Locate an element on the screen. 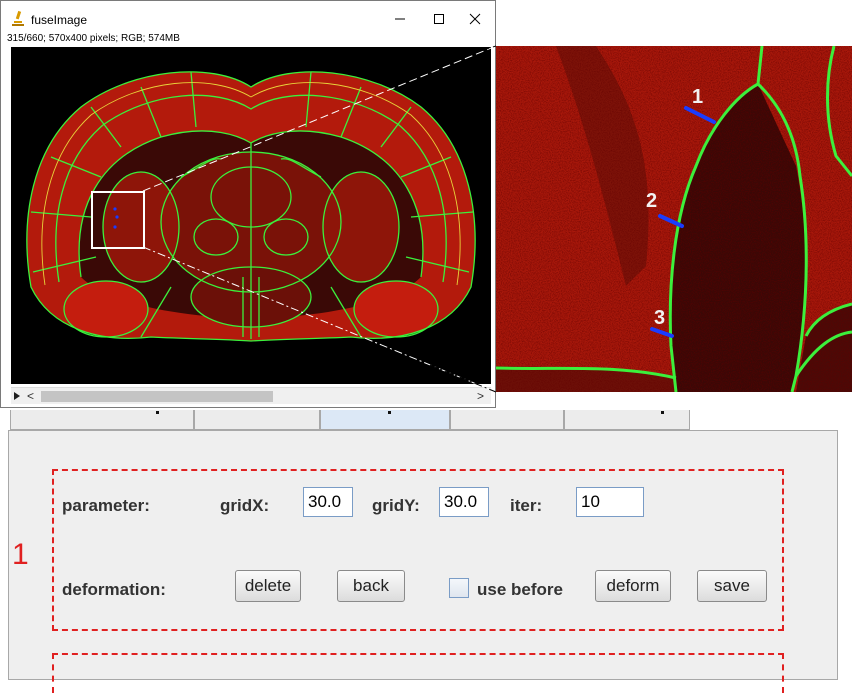 Image resolution: width=852 pixels, height=693 pixels. deformation-label: deformation: is located at coordinates (114, 589).